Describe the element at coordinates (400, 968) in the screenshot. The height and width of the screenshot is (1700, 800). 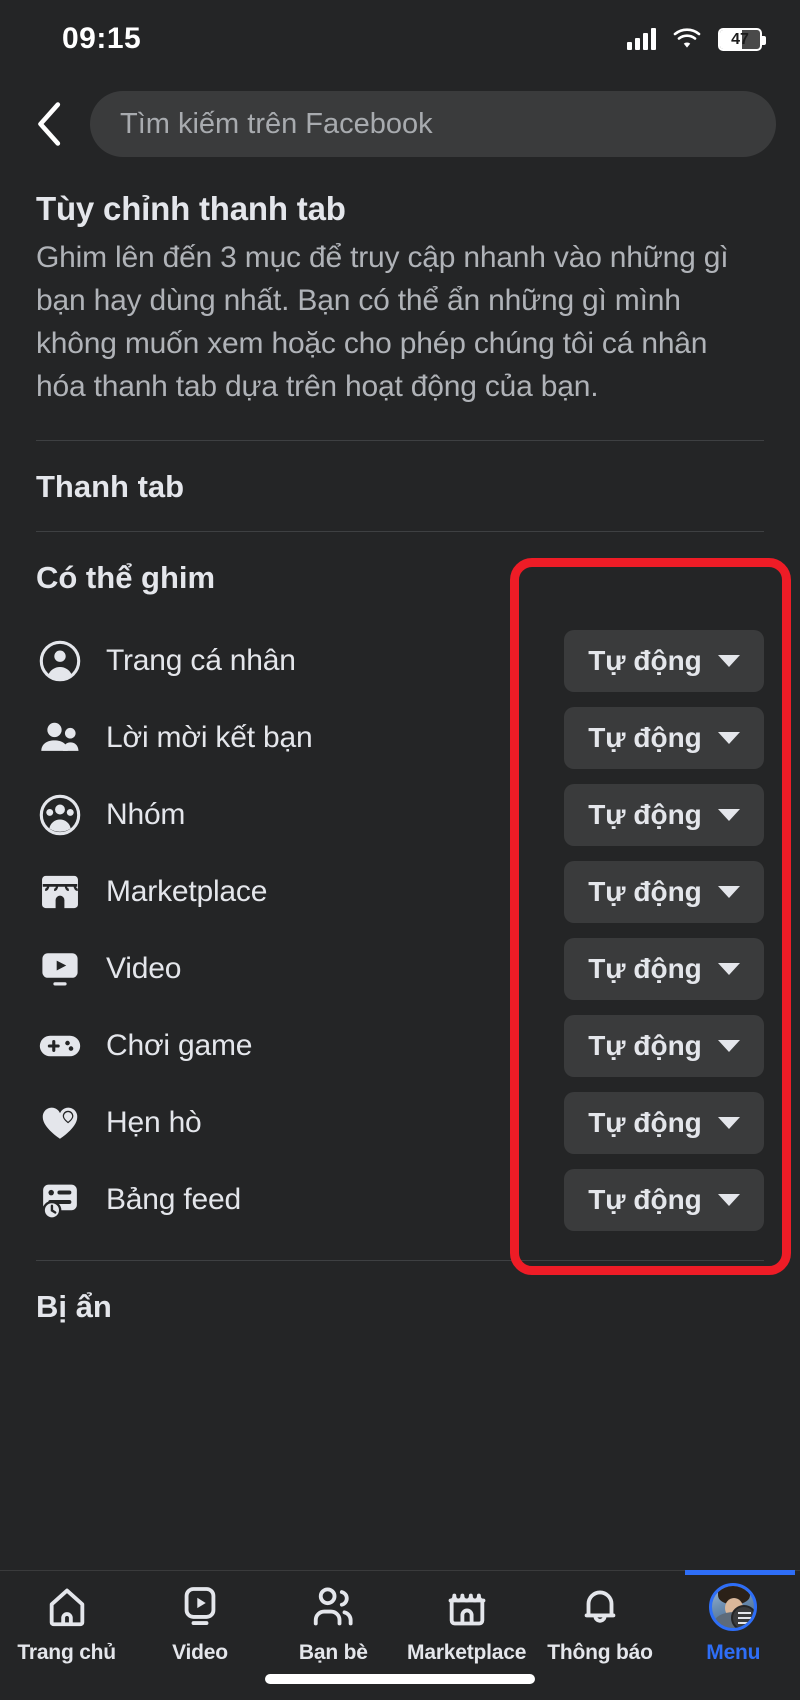
I see `pinnable-row: Video Tự động` at that location.